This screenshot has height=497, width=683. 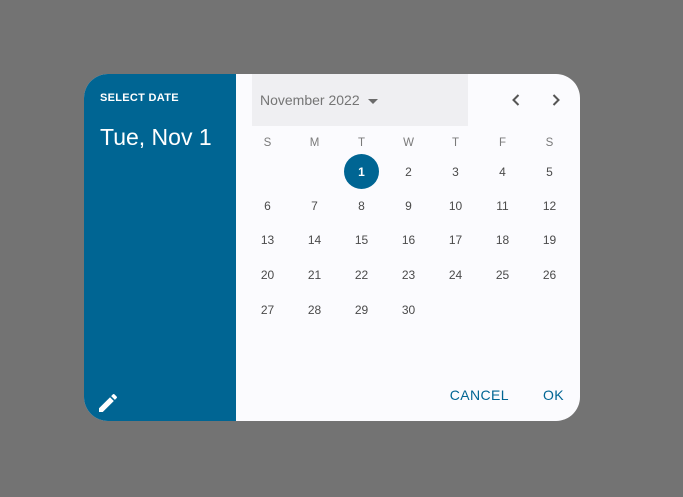 I want to click on calendar-day: 27, so click(x=267, y=309).